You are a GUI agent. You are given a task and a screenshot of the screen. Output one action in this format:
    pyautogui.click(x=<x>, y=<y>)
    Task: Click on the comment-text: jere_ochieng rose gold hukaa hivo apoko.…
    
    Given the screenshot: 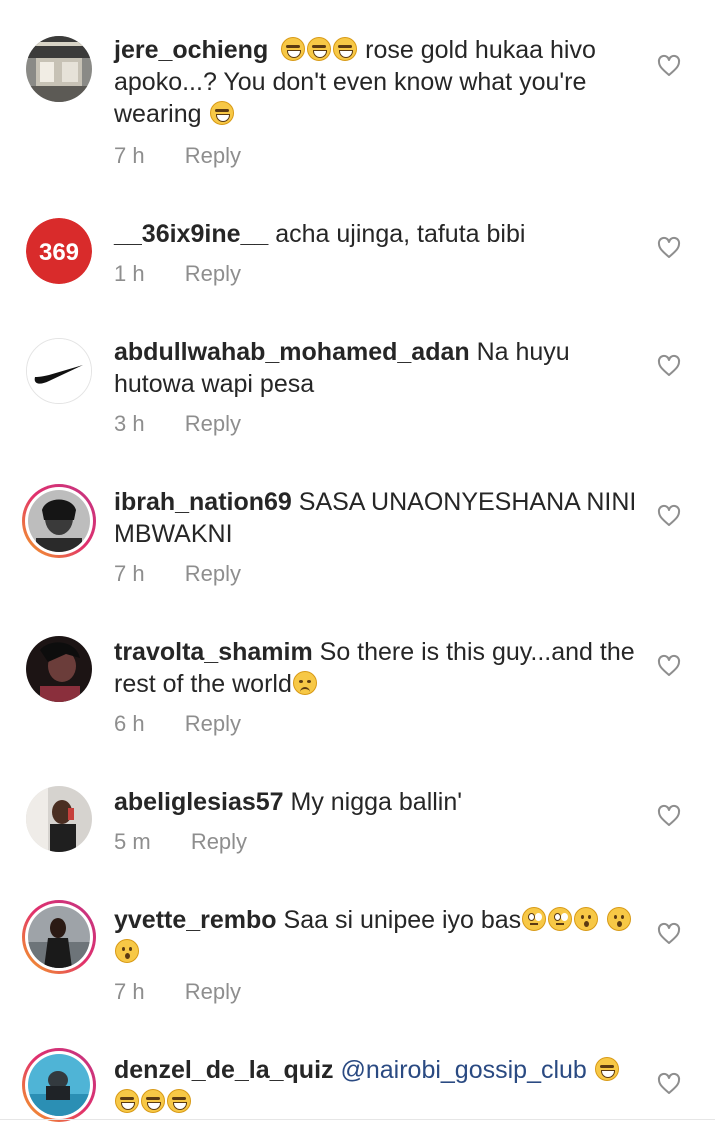 What is the action you would take?
    pyautogui.click(x=379, y=82)
    